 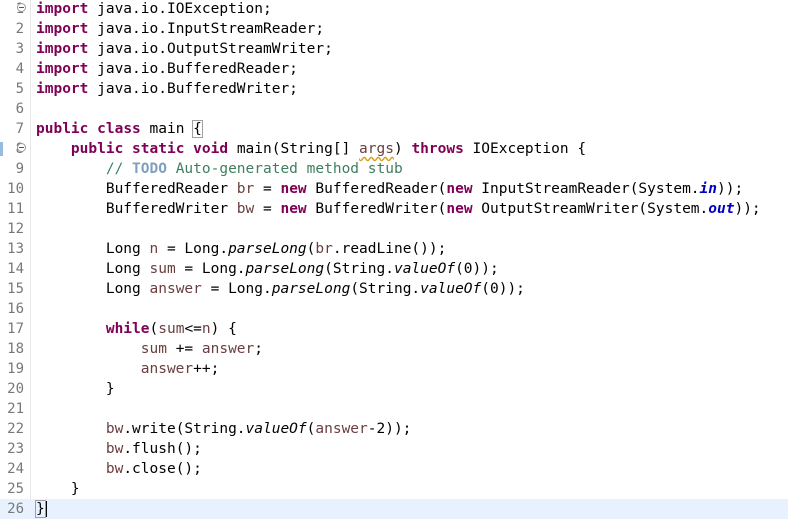 I want to click on line-number: 22, so click(x=15, y=429).